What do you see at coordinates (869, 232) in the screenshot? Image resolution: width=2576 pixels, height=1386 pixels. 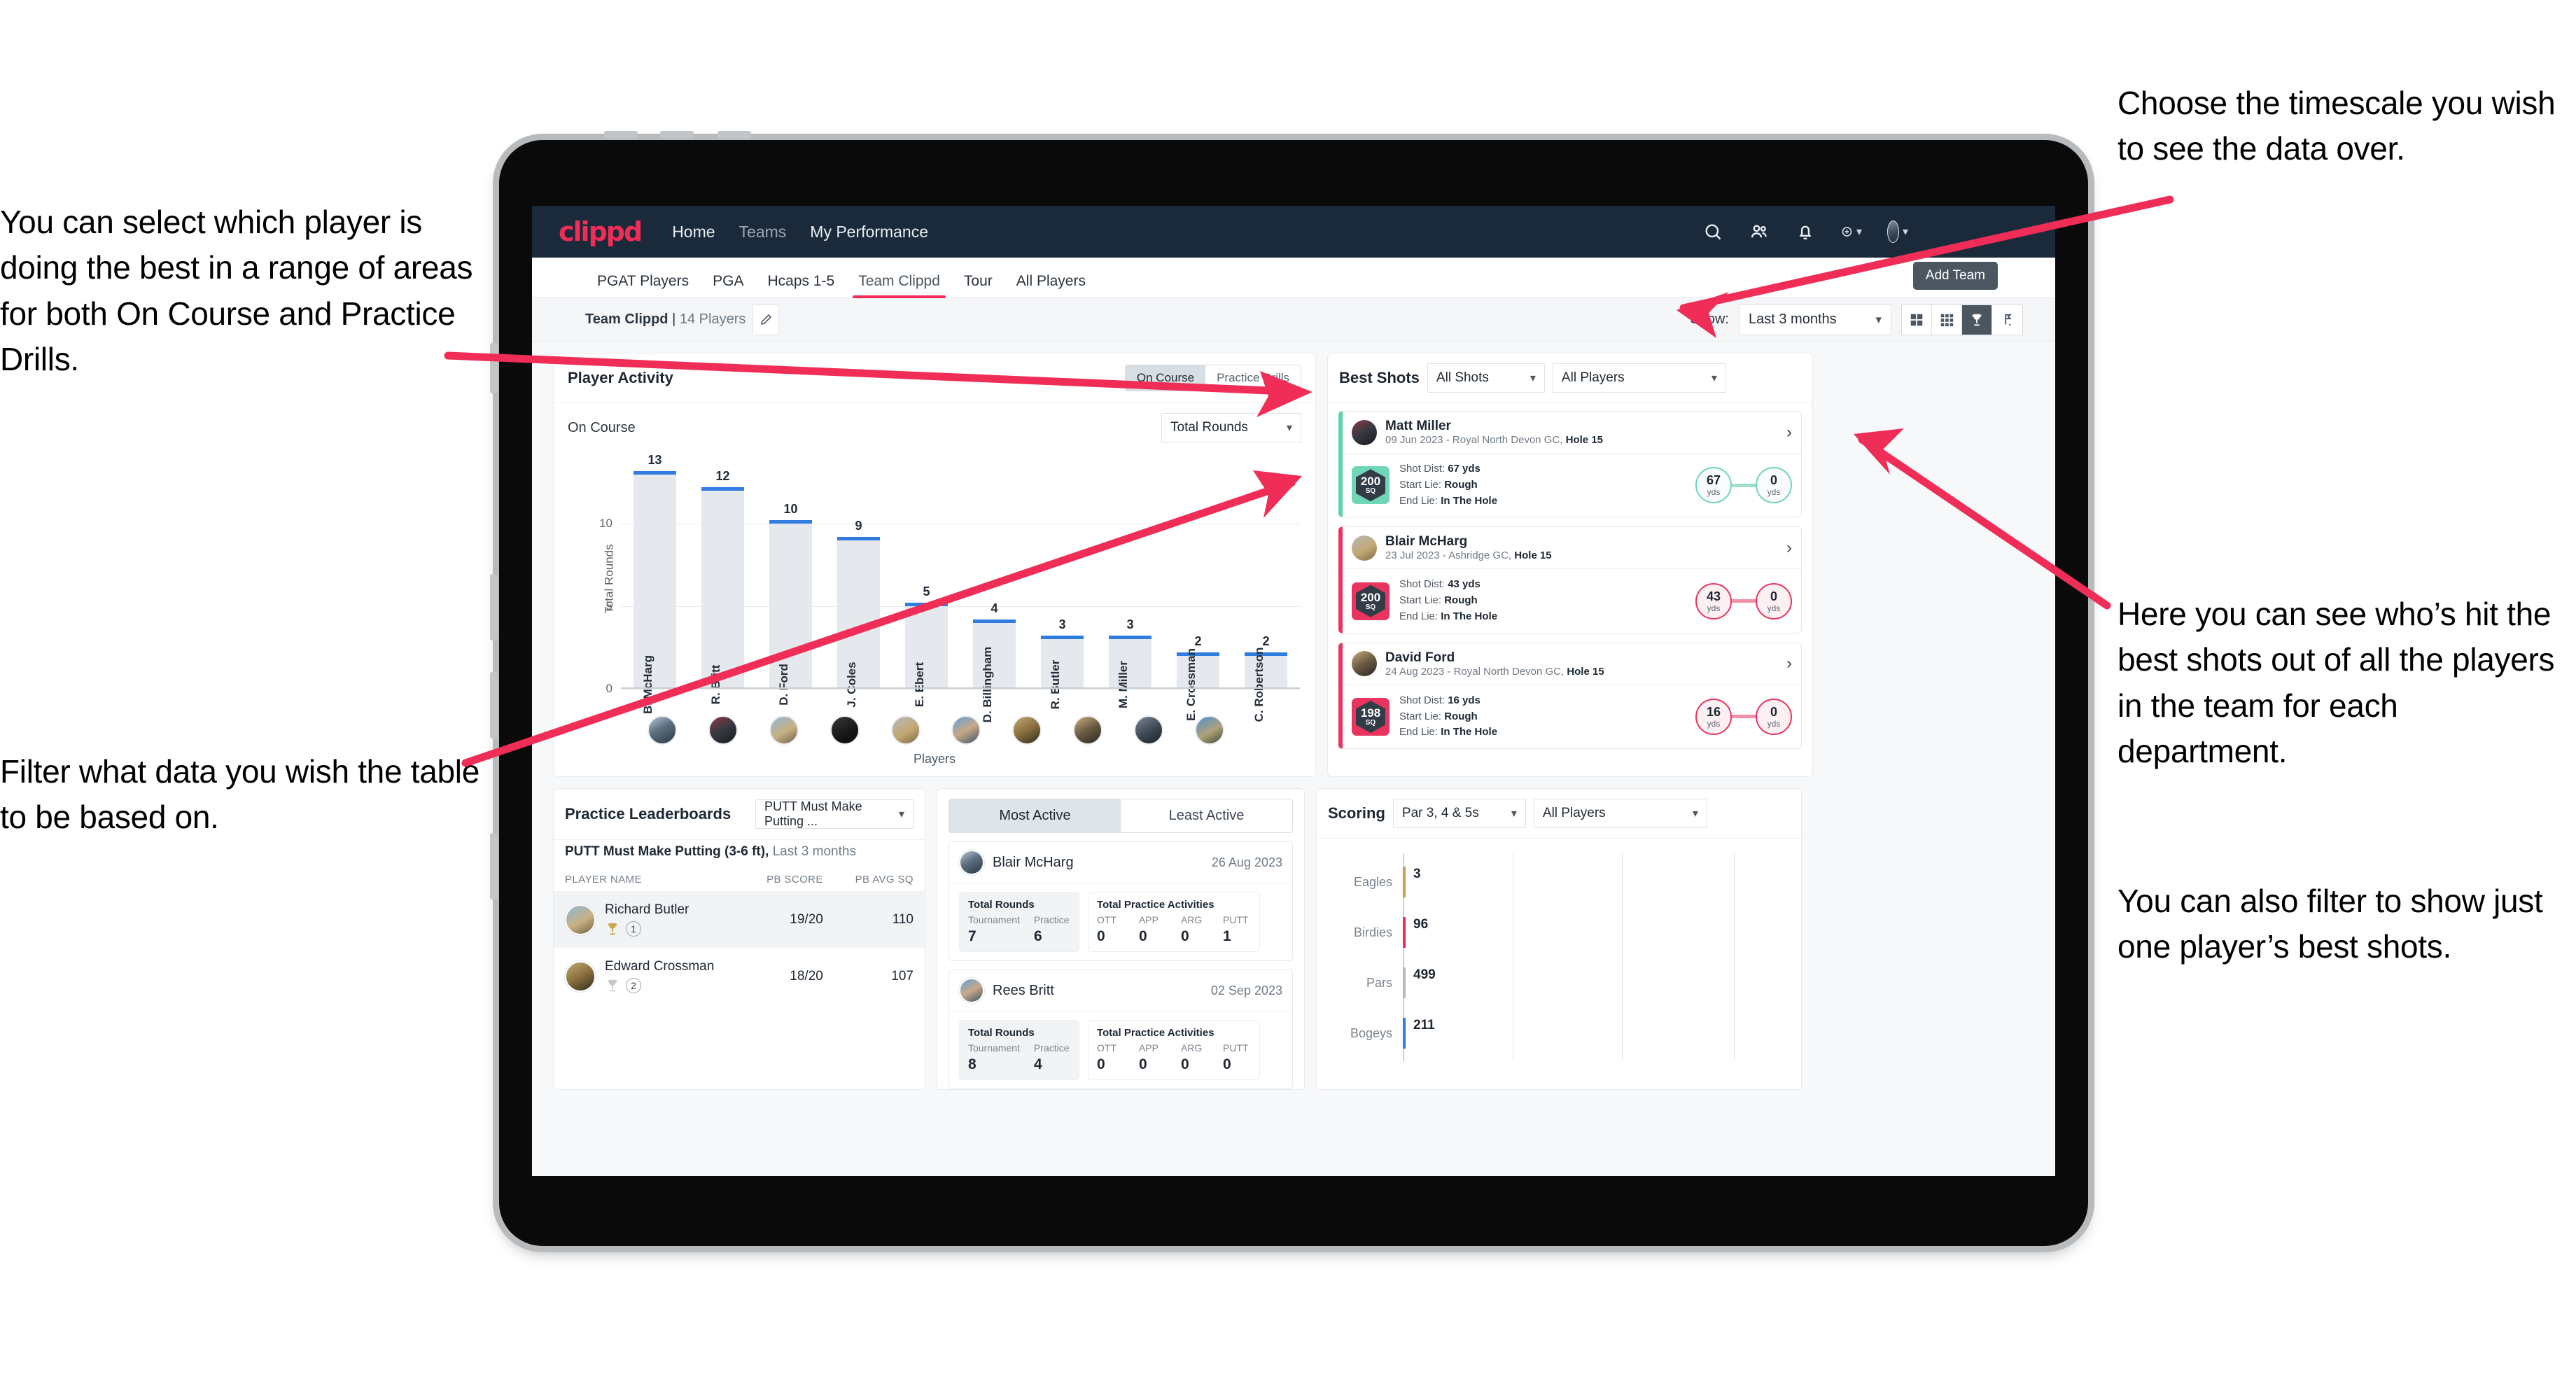 I see `nav-link-my-performance: My Performance` at bounding box center [869, 232].